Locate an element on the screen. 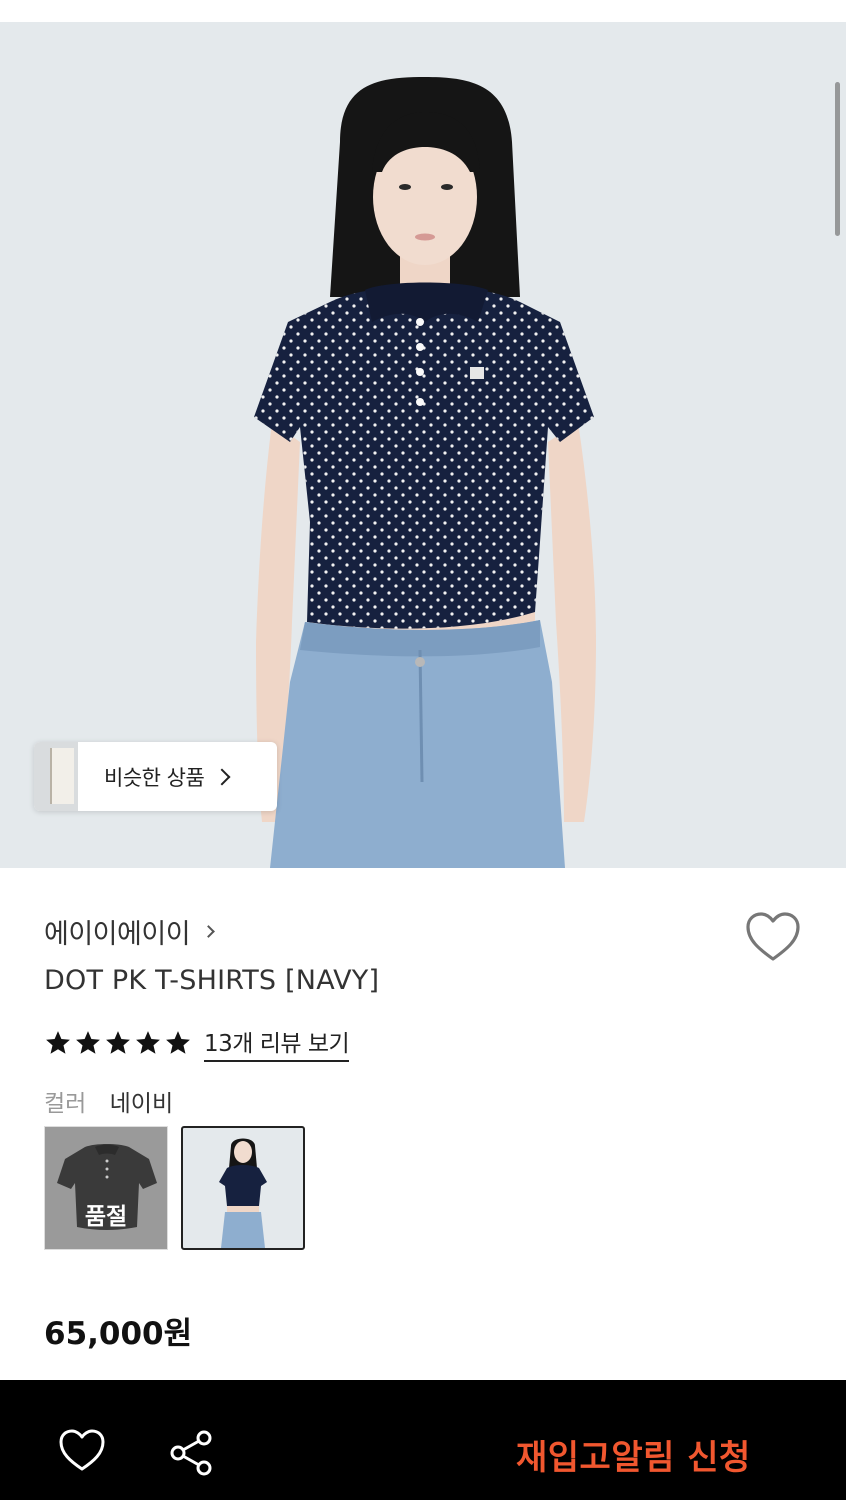 The height and width of the screenshot is (1500, 846). brand-link: 에이이에이이 is located at coordinates (129, 931).